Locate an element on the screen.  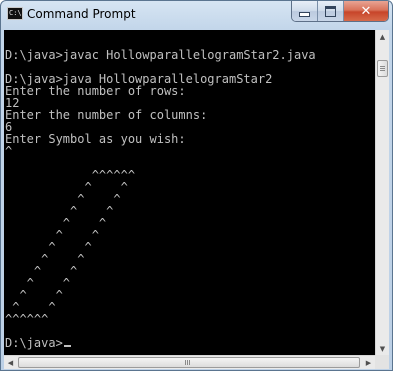
vertical-scrollbar: ▲ ▼ is located at coordinates (382, 192).